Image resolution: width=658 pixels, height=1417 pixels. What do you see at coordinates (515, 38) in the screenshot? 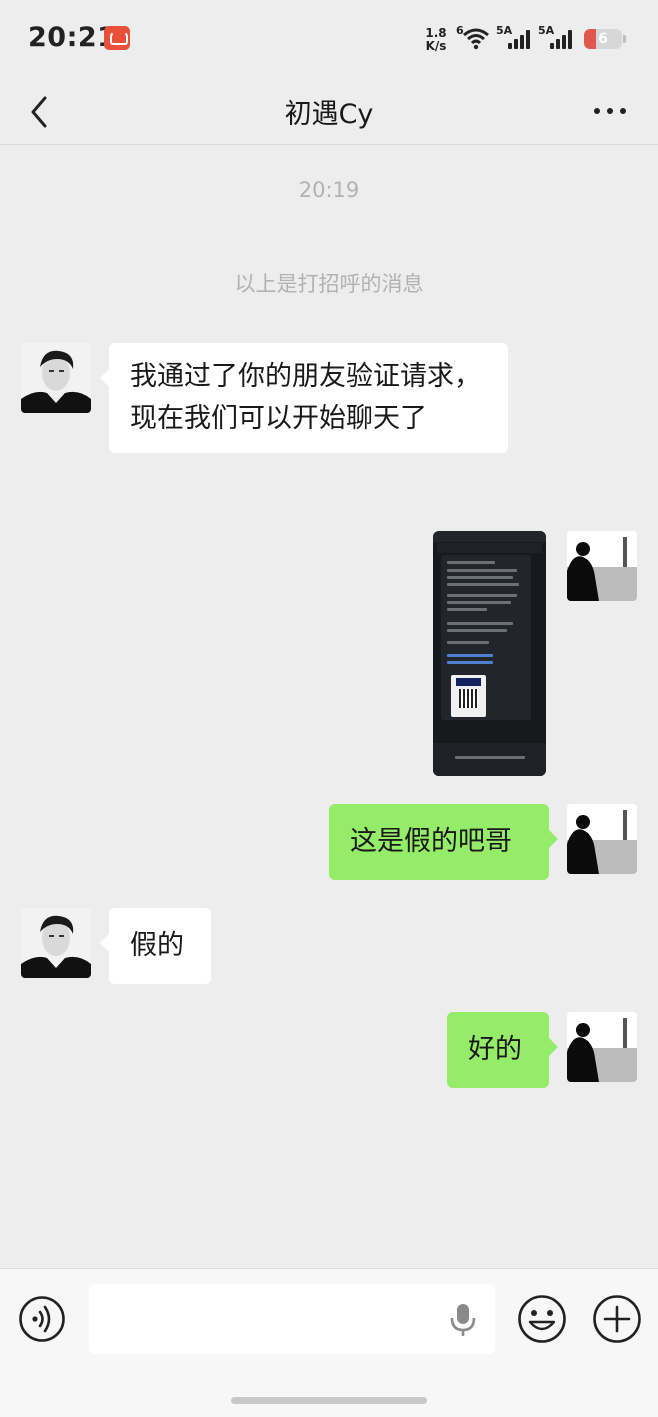
I see `cellular-signal-1-icon: 5A` at bounding box center [515, 38].